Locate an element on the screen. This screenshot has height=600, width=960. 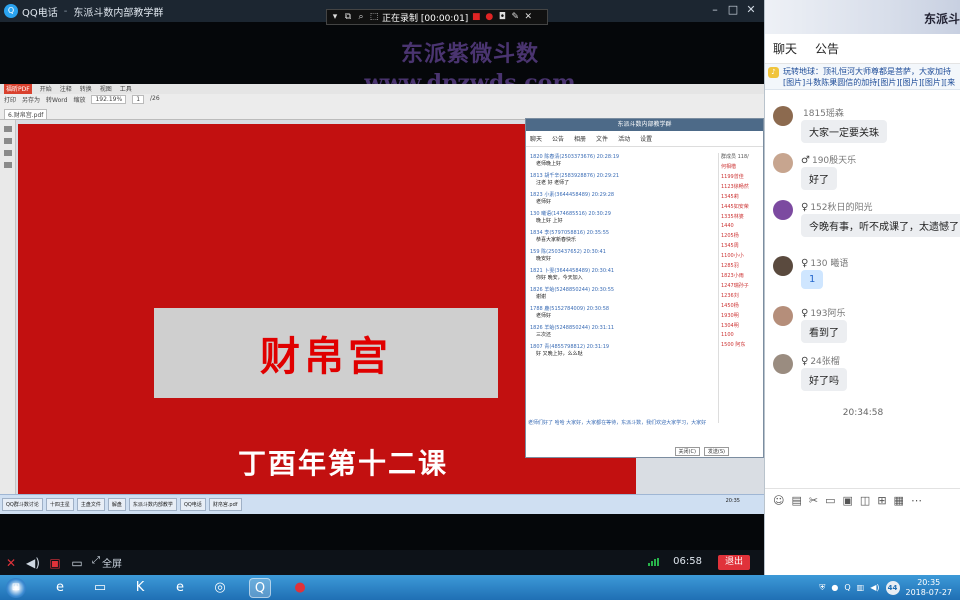
volume-icon: ◀) is located at coordinates (874, 587).